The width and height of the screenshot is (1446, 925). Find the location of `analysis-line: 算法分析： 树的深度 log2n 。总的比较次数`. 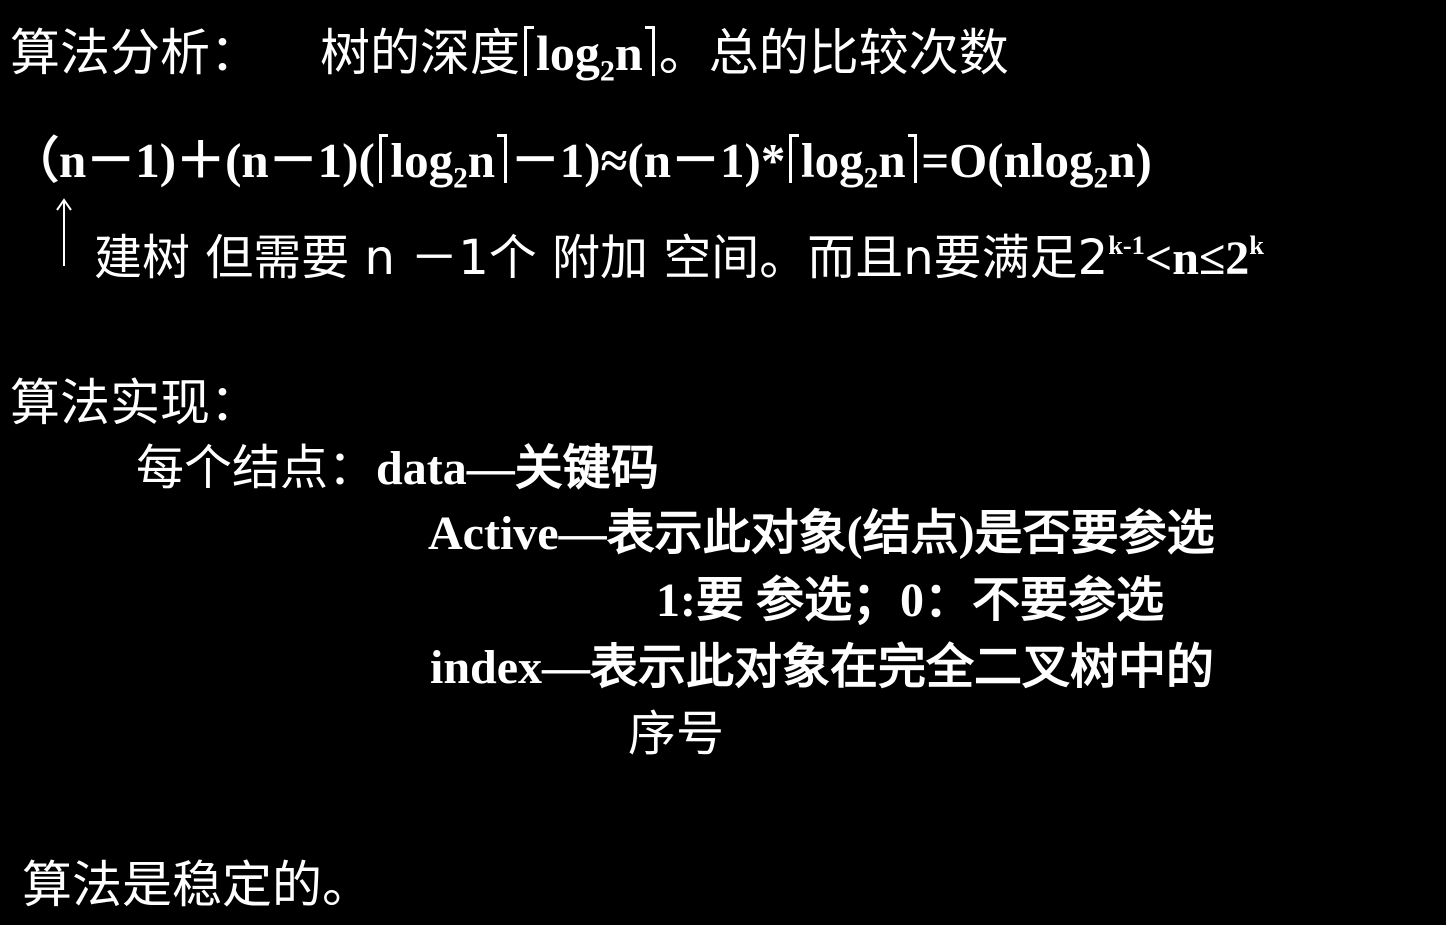

analysis-line: 算法分析： 树的深度 log2n 。总的比较次数 is located at coordinates (509, 56).